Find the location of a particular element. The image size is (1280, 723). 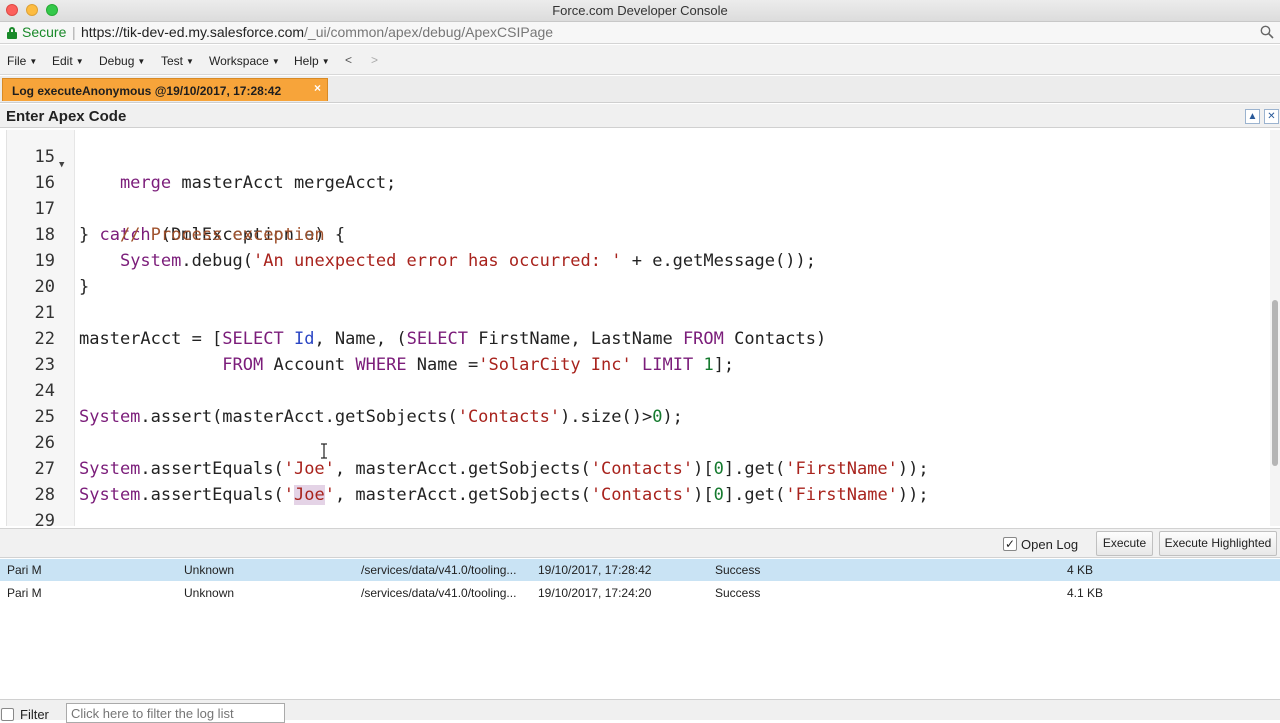

window-title: Force.com Developer Console is located at coordinates (640, 10).